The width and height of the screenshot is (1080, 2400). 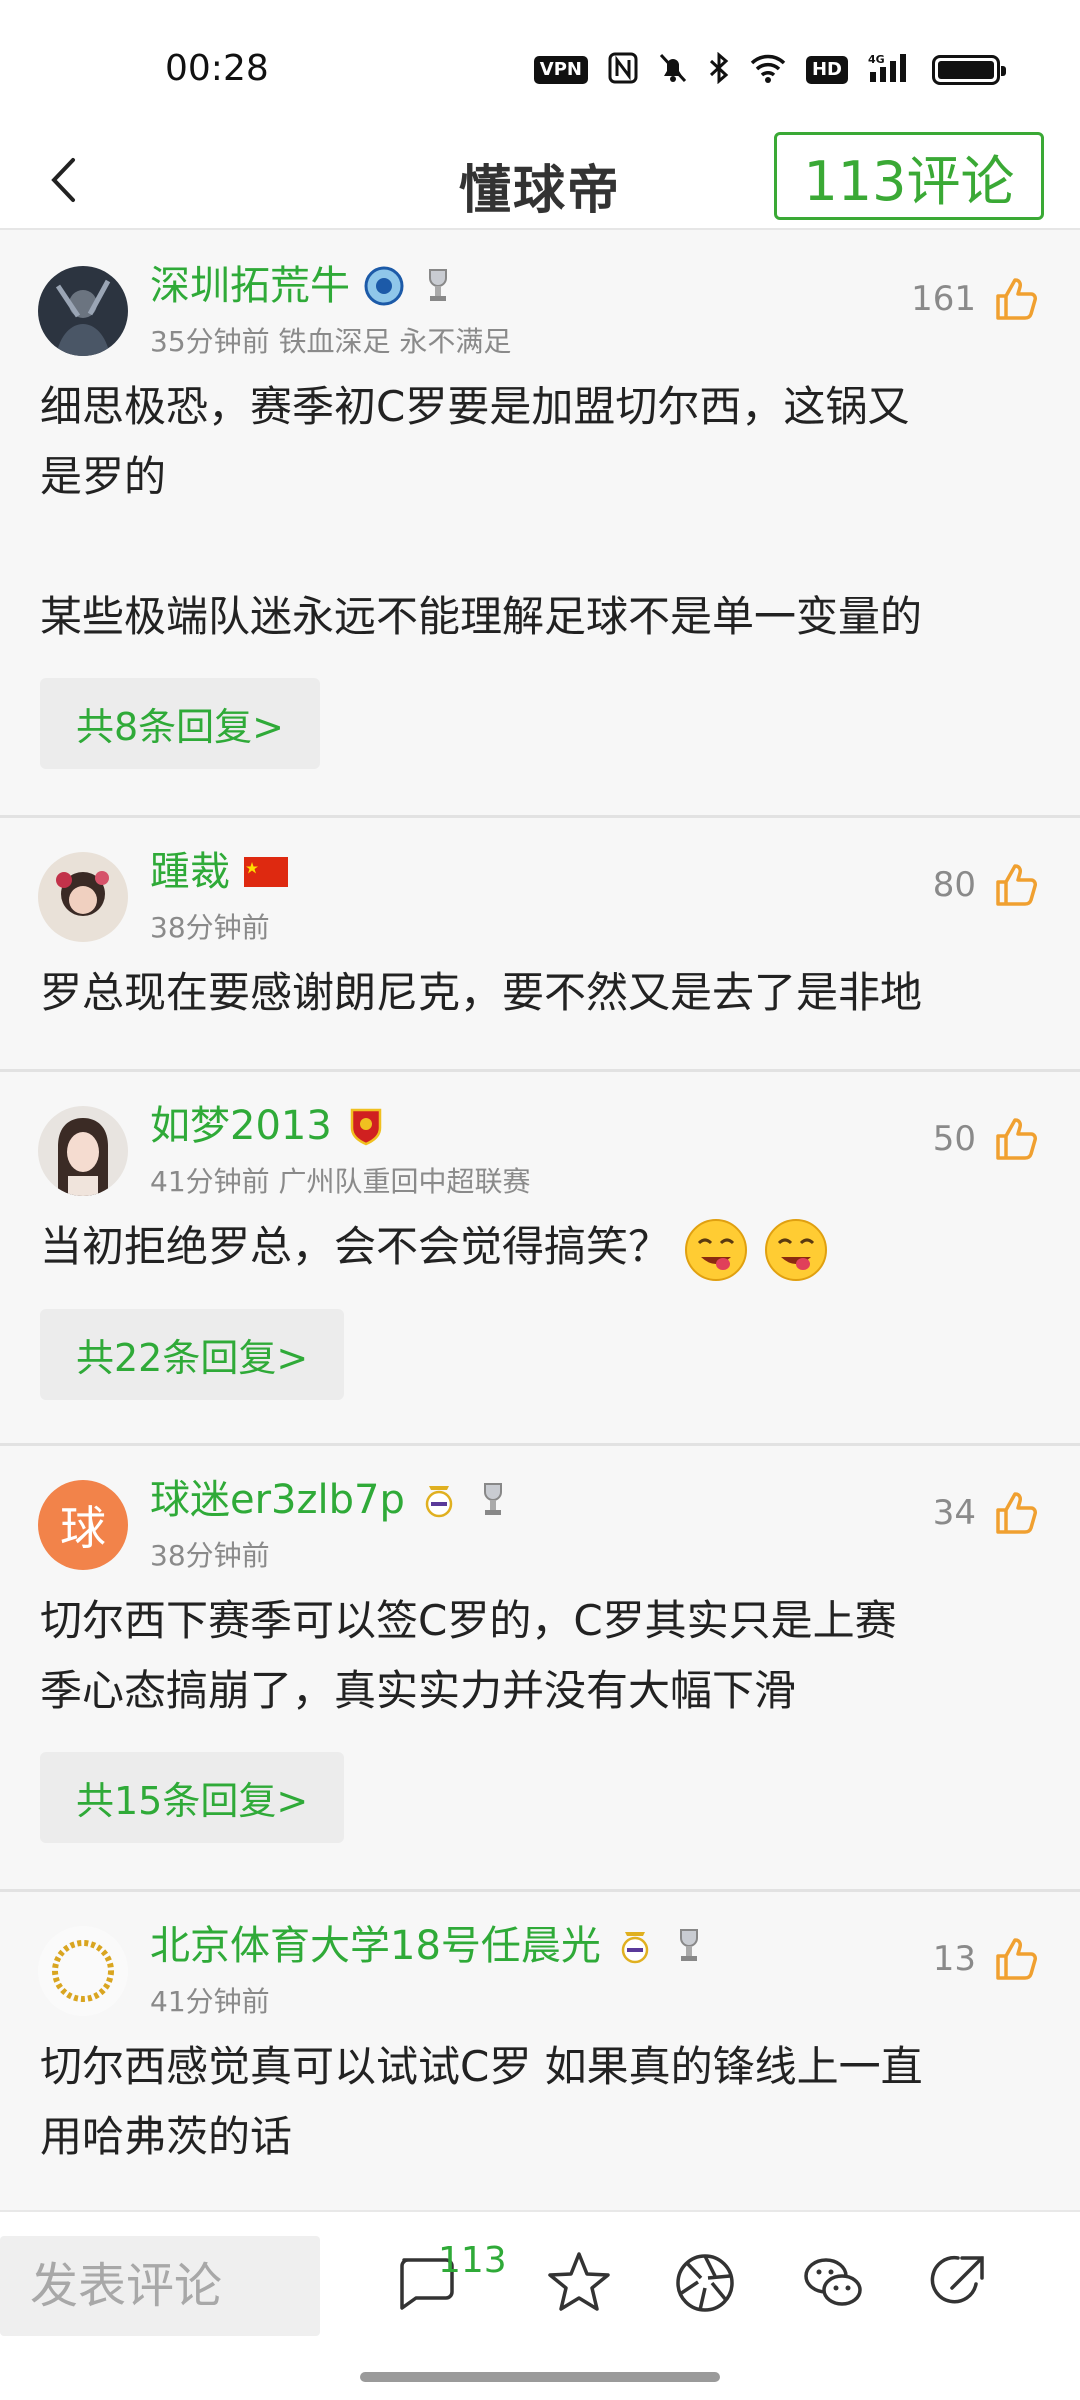 What do you see at coordinates (418, 1690) in the screenshot?
I see `comment-line: 季心态搞崩了，真实实力并没有大幅下滑` at bounding box center [418, 1690].